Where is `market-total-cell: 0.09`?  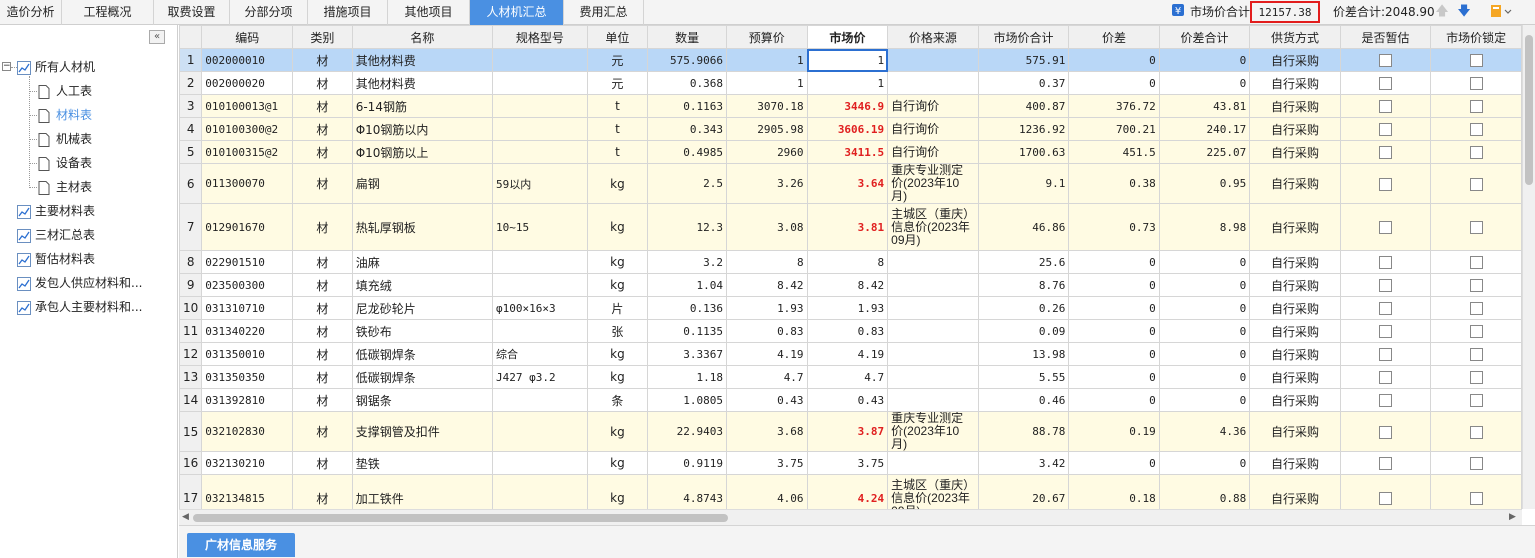 market-total-cell: 0.09 is located at coordinates (1023, 331).